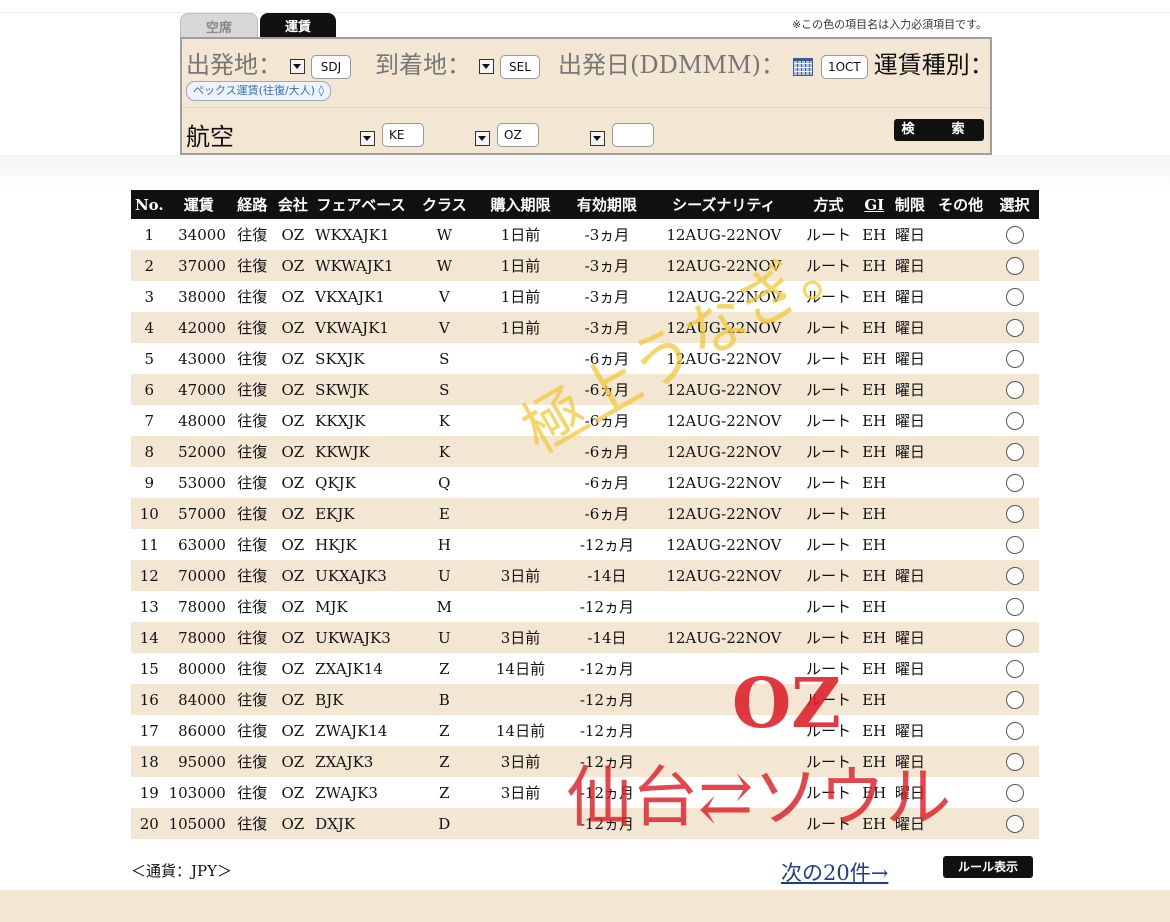  What do you see at coordinates (149, 730) in the screenshot?
I see `cell-no: 17` at bounding box center [149, 730].